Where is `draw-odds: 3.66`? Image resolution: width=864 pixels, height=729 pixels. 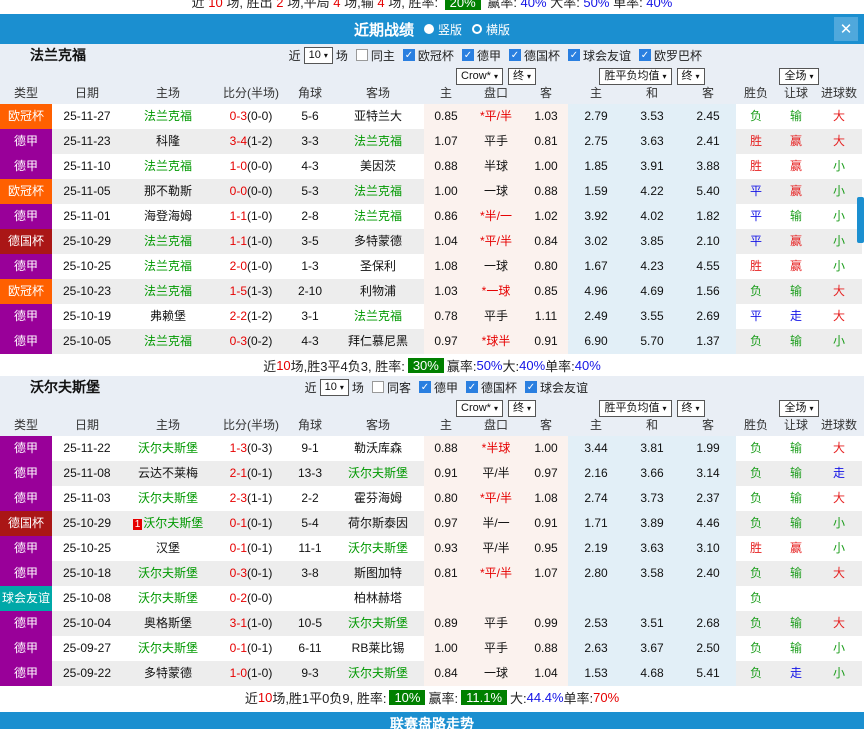 draw-odds: 3.66 is located at coordinates (652, 473).